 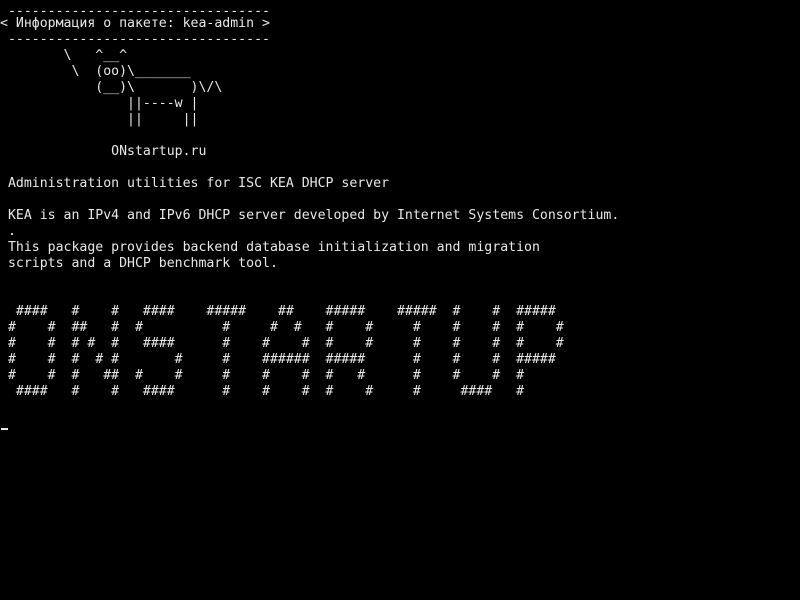 I want to click on banner-ascii-line: # # # # # #### # # # # # # # # # #, so click(x=282, y=343).